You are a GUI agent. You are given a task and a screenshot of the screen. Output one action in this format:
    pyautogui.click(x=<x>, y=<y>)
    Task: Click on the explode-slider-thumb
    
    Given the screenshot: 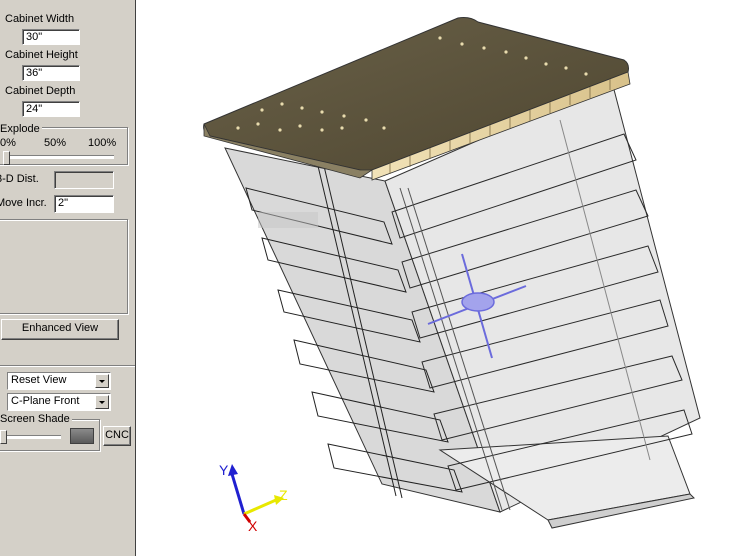 What is the action you would take?
    pyautogui.click(x=6, y=158)
    